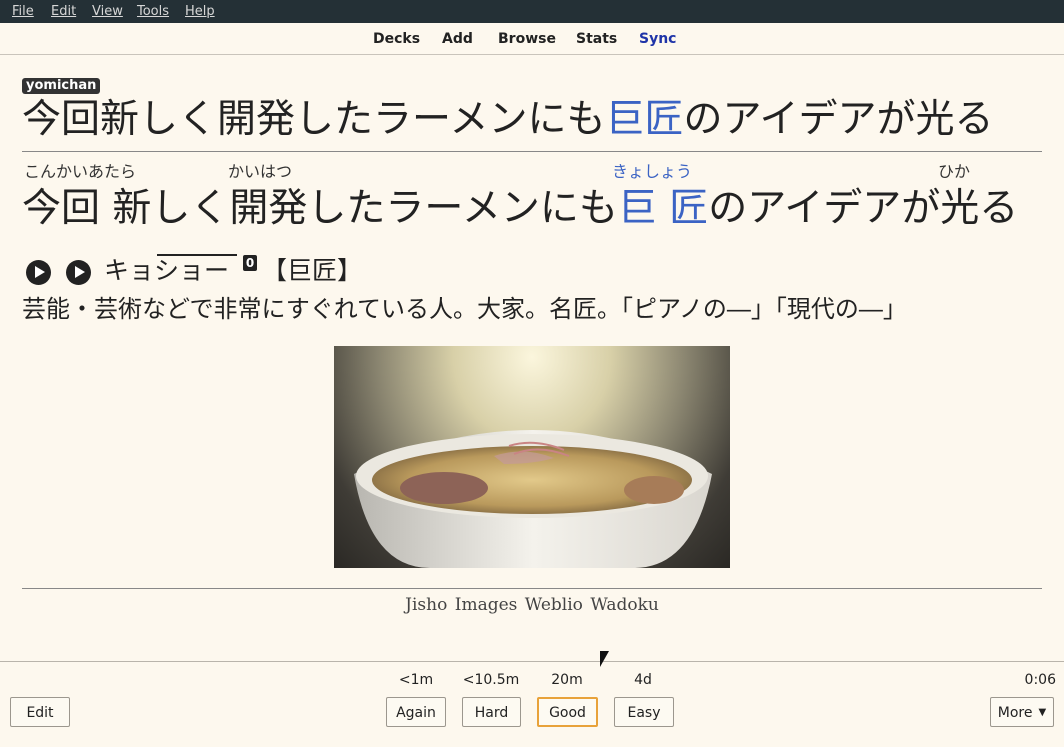 This screenshot has width=1064, height=747. Describe the element at coordinates (532, 151) in the screenshot. I see `front-back-divider` at that location.